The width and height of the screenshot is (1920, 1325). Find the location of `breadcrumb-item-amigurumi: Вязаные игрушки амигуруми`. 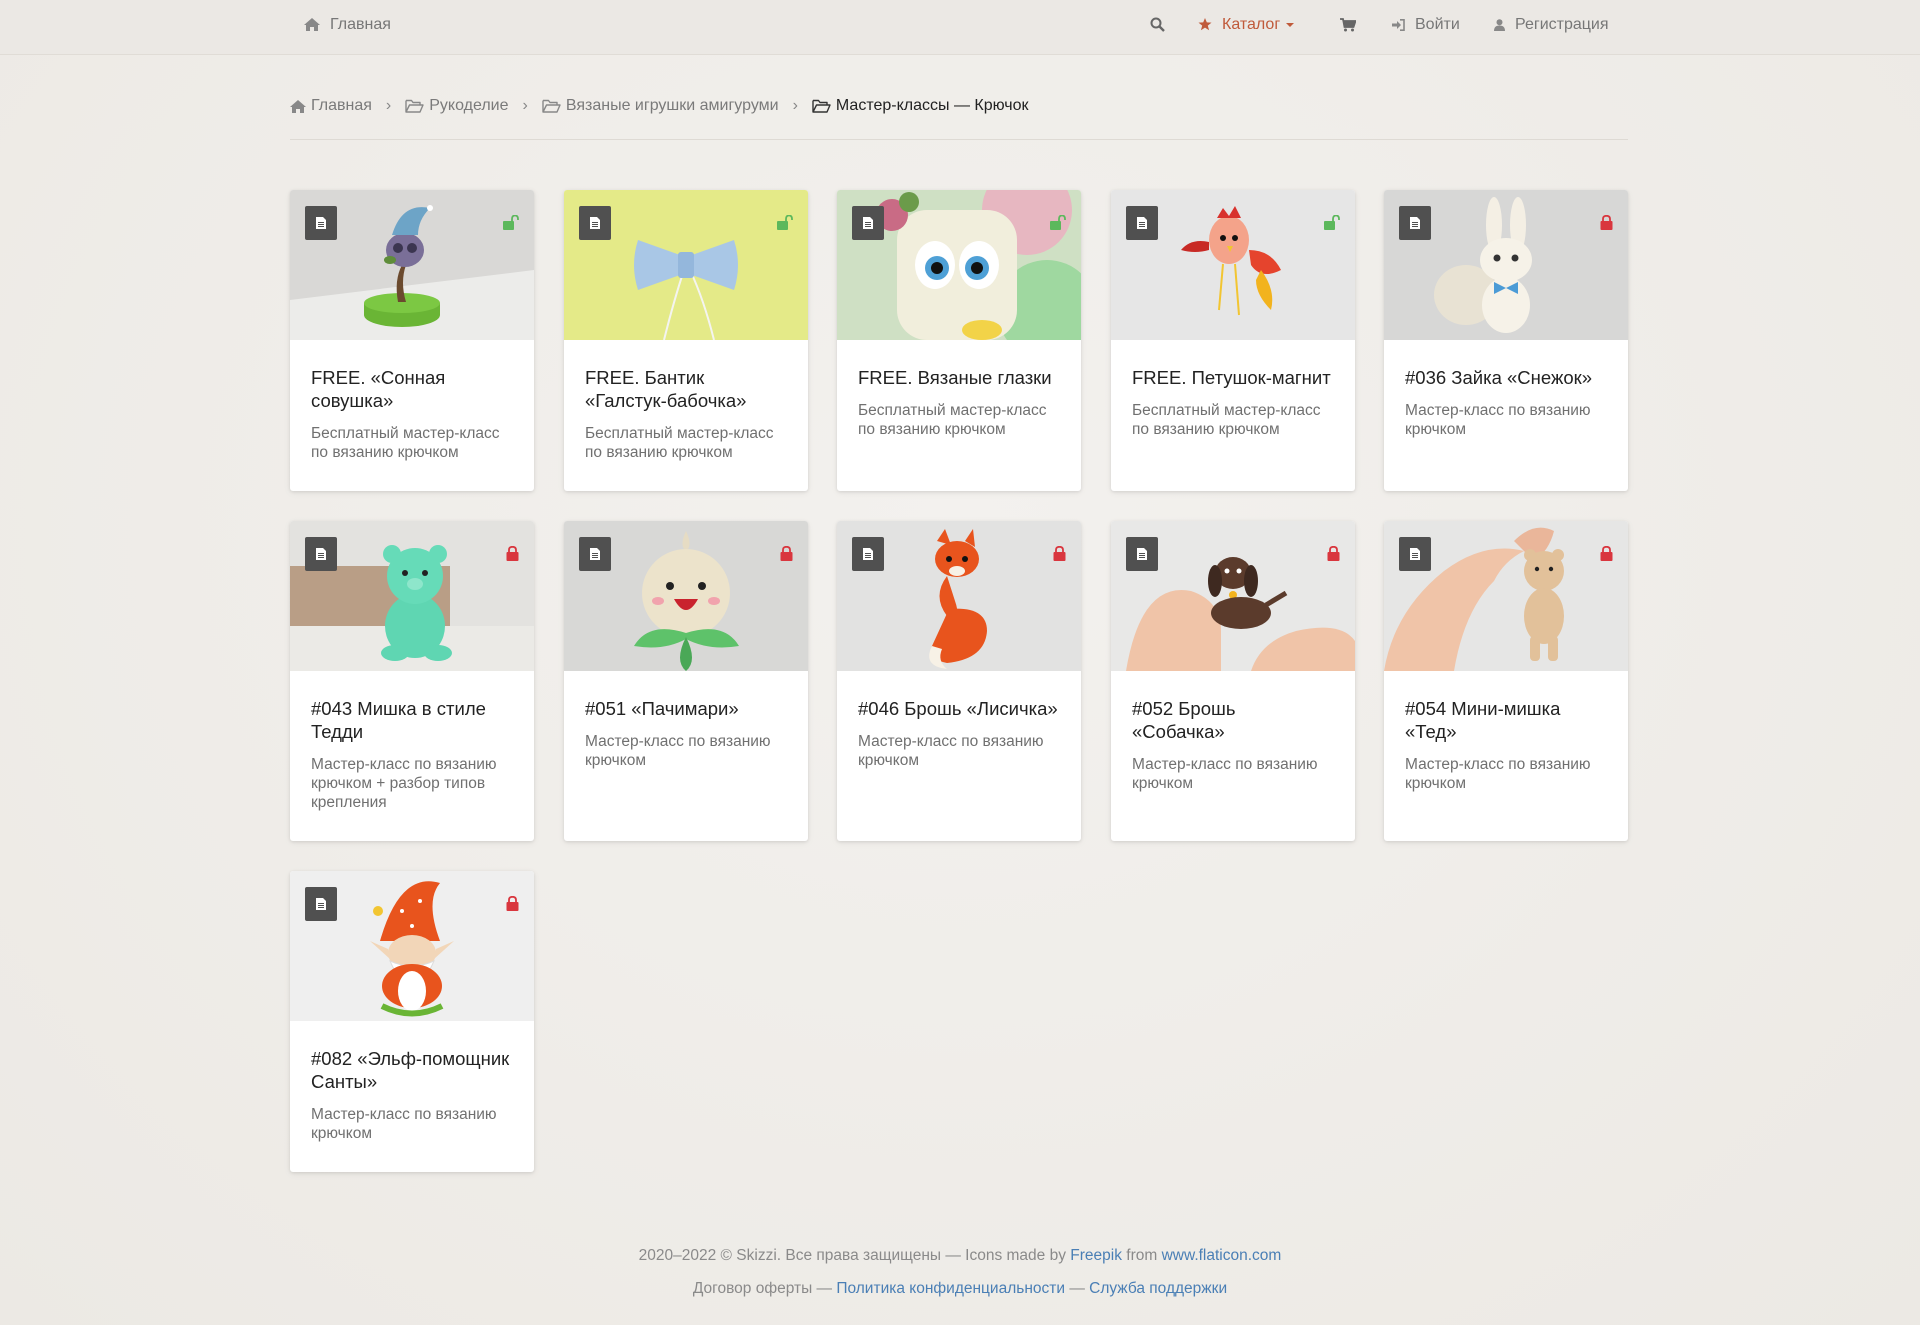

breadcrumb-item-amigurumi: Вязаные игрушки амигуруми is located at coordinates (660, 106).